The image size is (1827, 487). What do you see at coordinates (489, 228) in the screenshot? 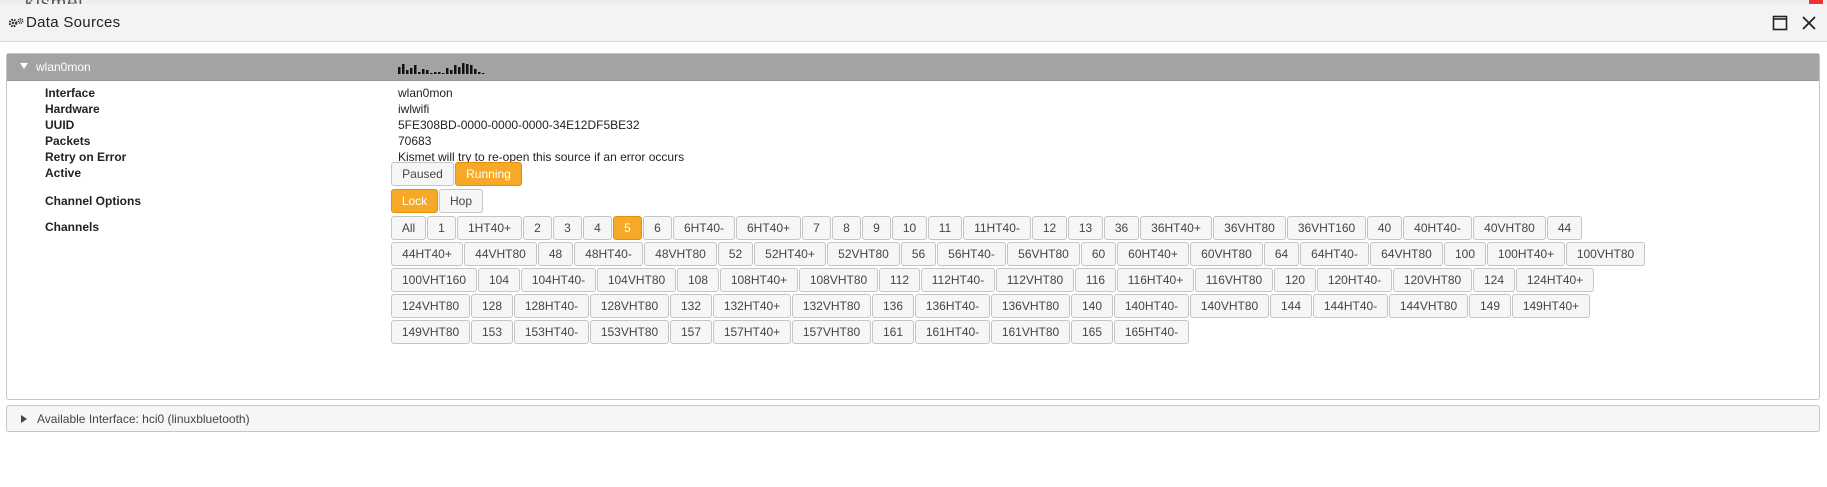
I see `channel-button: 1HT40+` at bounding box center [489, 228].